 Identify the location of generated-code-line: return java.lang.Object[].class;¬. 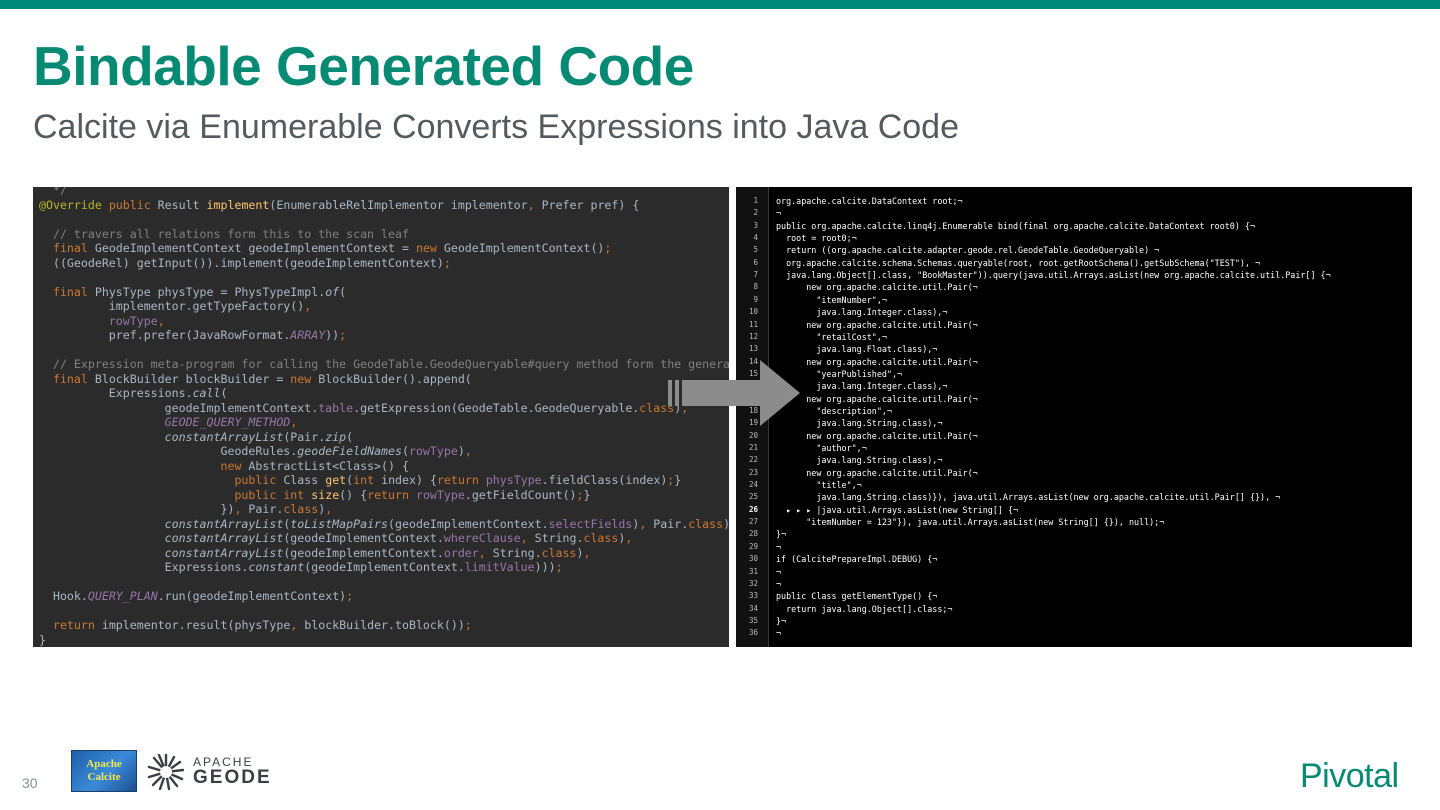
(864, 608).